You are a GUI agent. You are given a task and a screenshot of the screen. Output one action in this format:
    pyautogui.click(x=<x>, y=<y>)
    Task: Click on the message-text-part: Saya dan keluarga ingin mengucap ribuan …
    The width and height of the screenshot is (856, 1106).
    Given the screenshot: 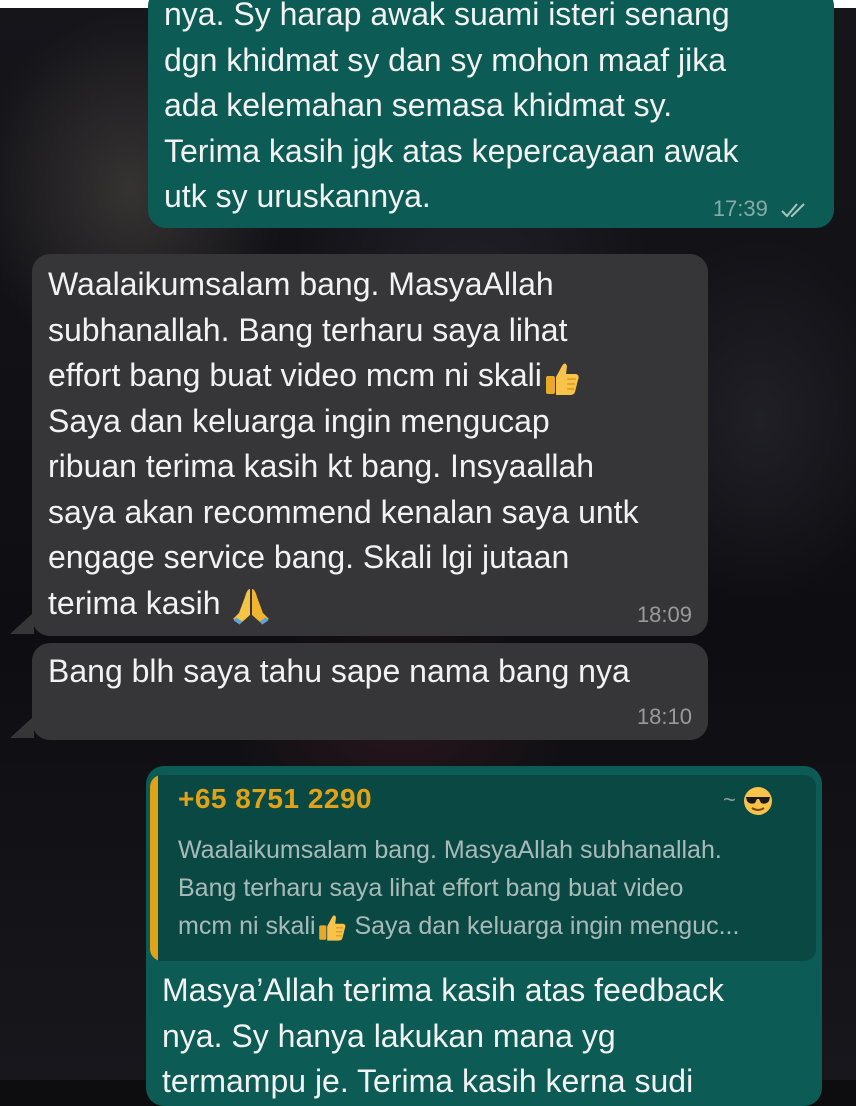 What is the action you would take?
    pyautogui.click(x=343, y=511)
    